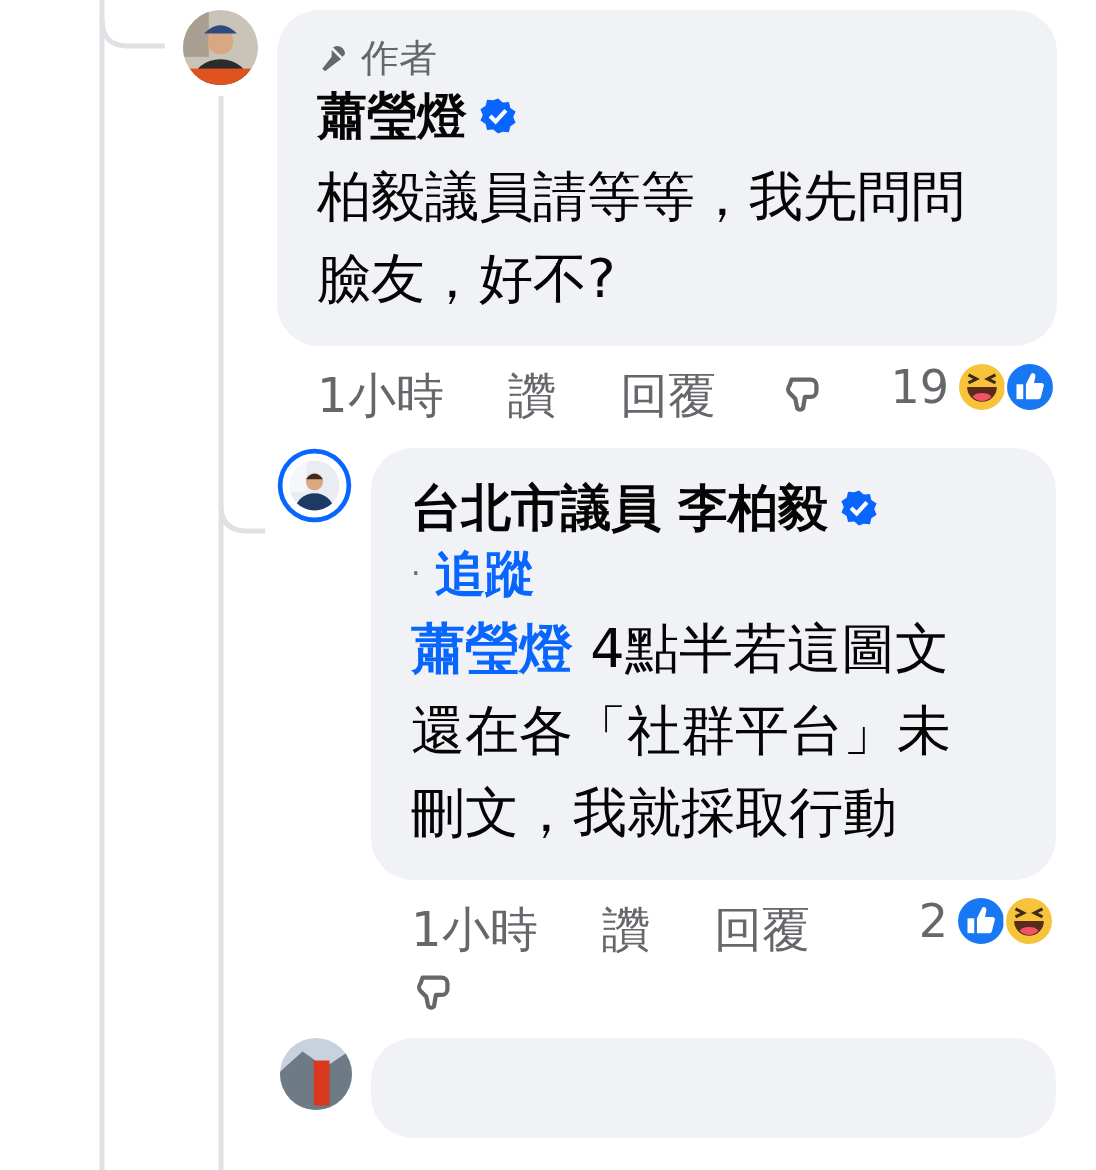 The image size is (1096, 1170). What do you see at coordinates (620, 508) in the screenshot?
I see `commenter-name: 台北市議員 李柏毅` at bounding box center [620, 508].